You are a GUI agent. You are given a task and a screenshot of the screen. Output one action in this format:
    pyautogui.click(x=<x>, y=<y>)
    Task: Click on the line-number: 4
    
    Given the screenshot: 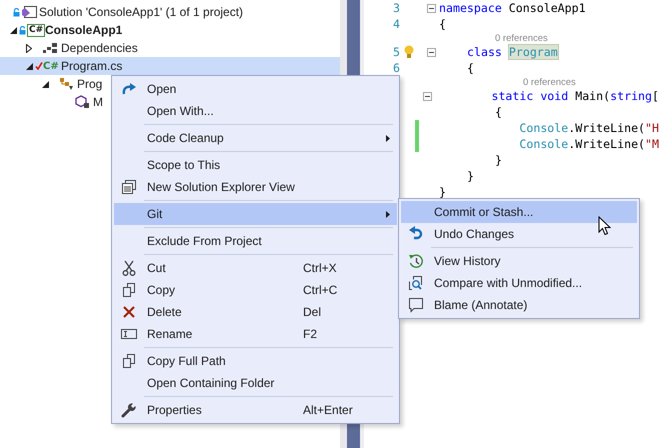 What is the action you would take?
    pyautogui.click(x=396, y=24)
    